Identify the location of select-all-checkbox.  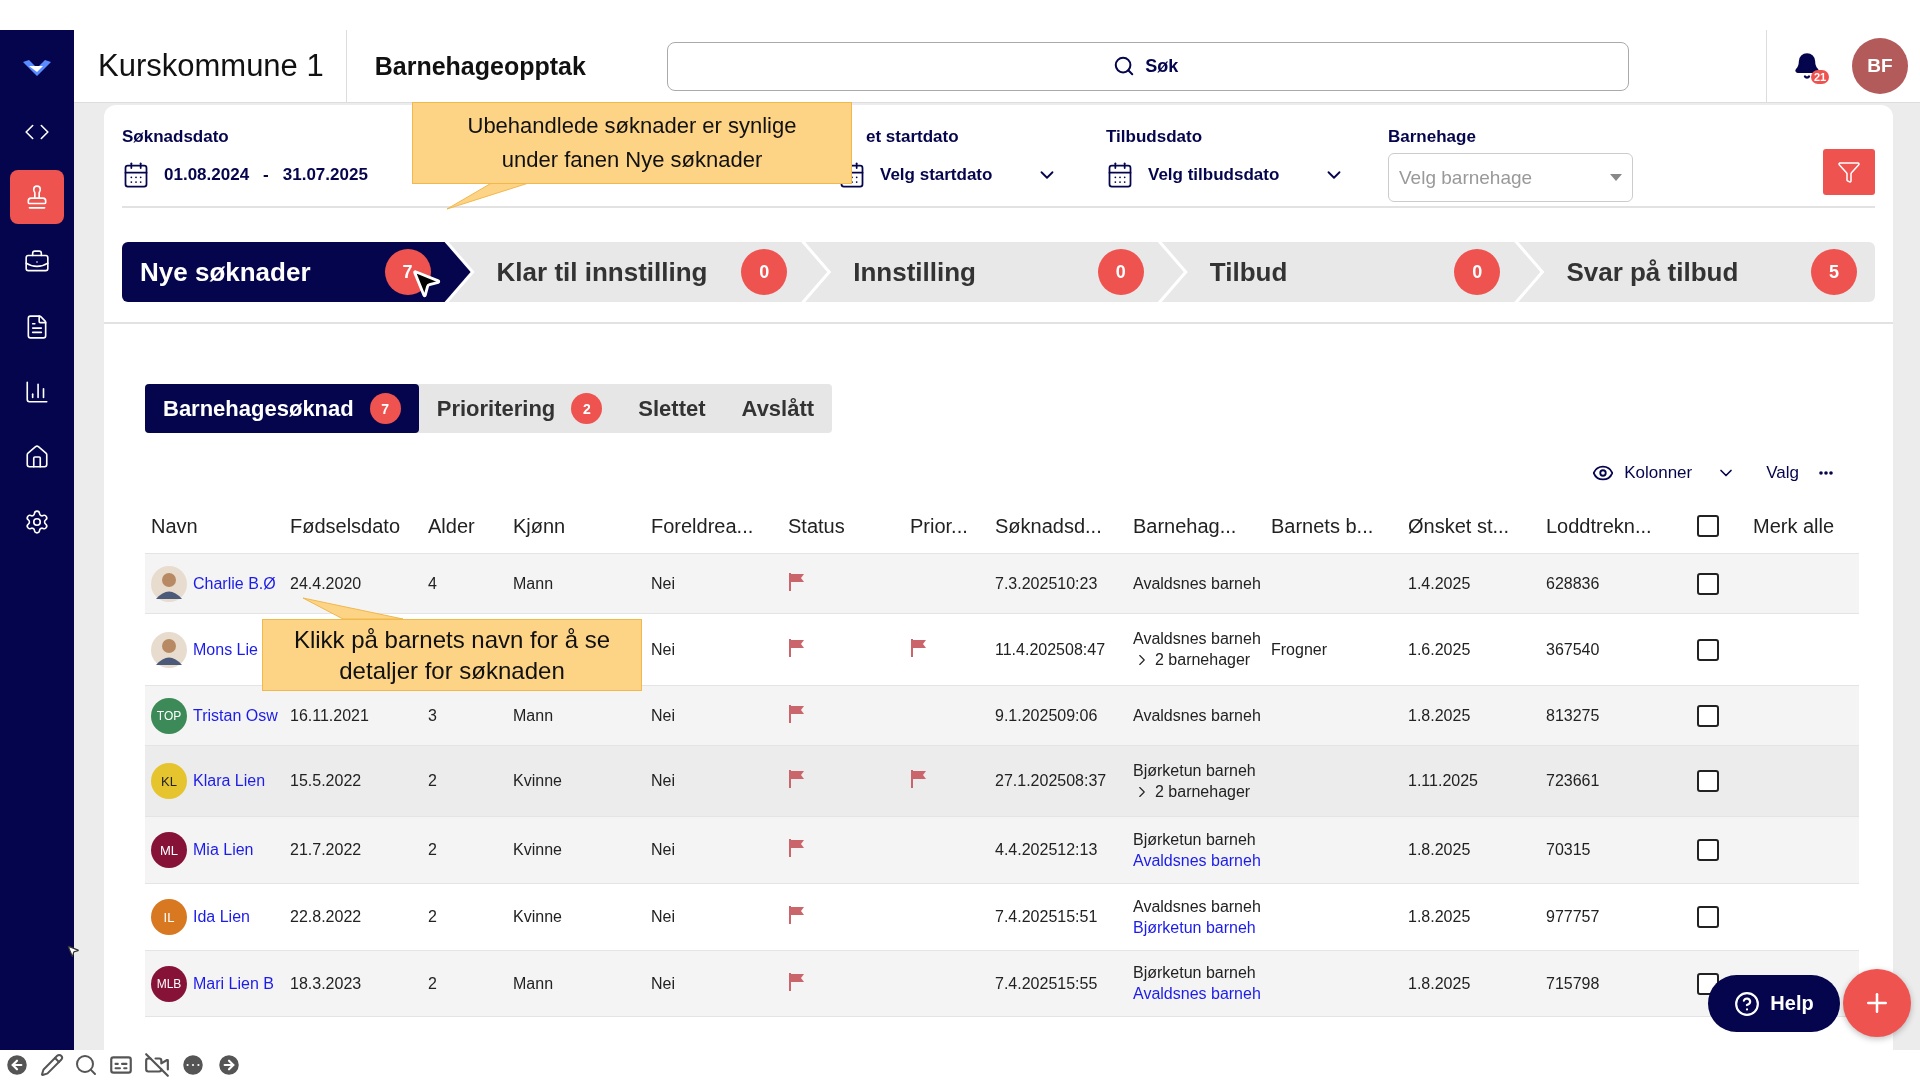
(1708, 526).